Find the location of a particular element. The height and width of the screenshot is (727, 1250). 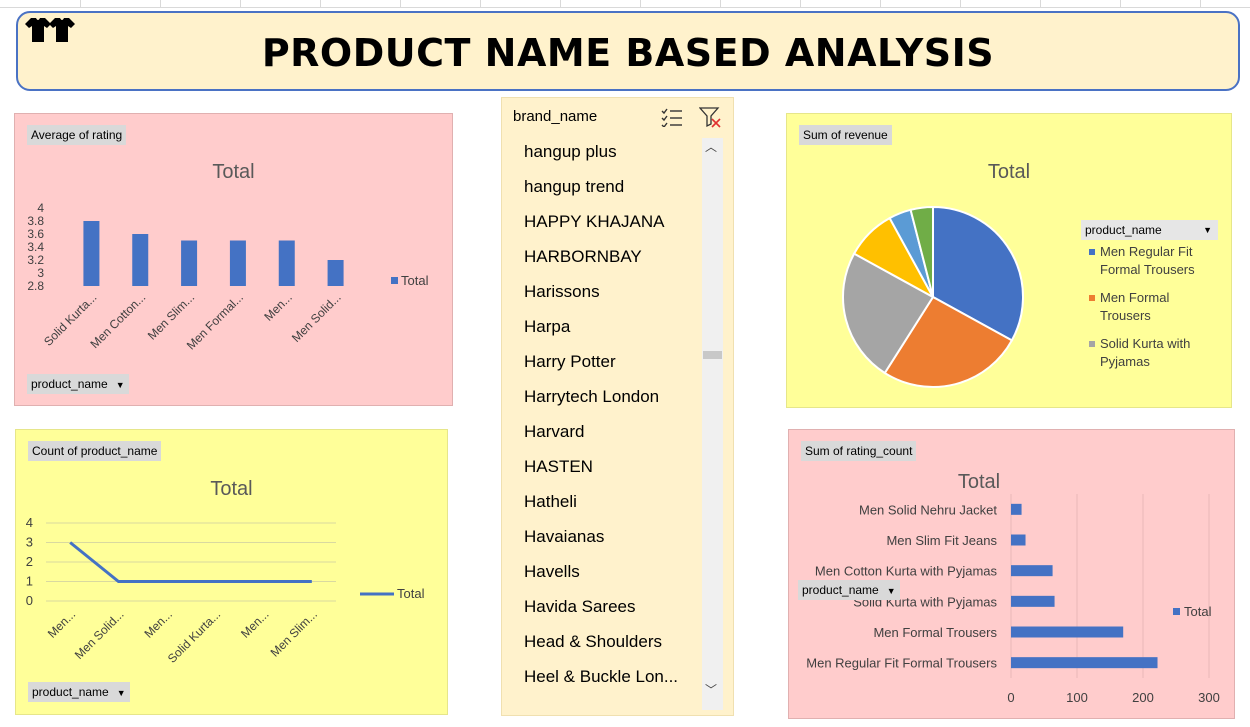

slicer-item: Havida Sarees is located at coordinates (601, 614).